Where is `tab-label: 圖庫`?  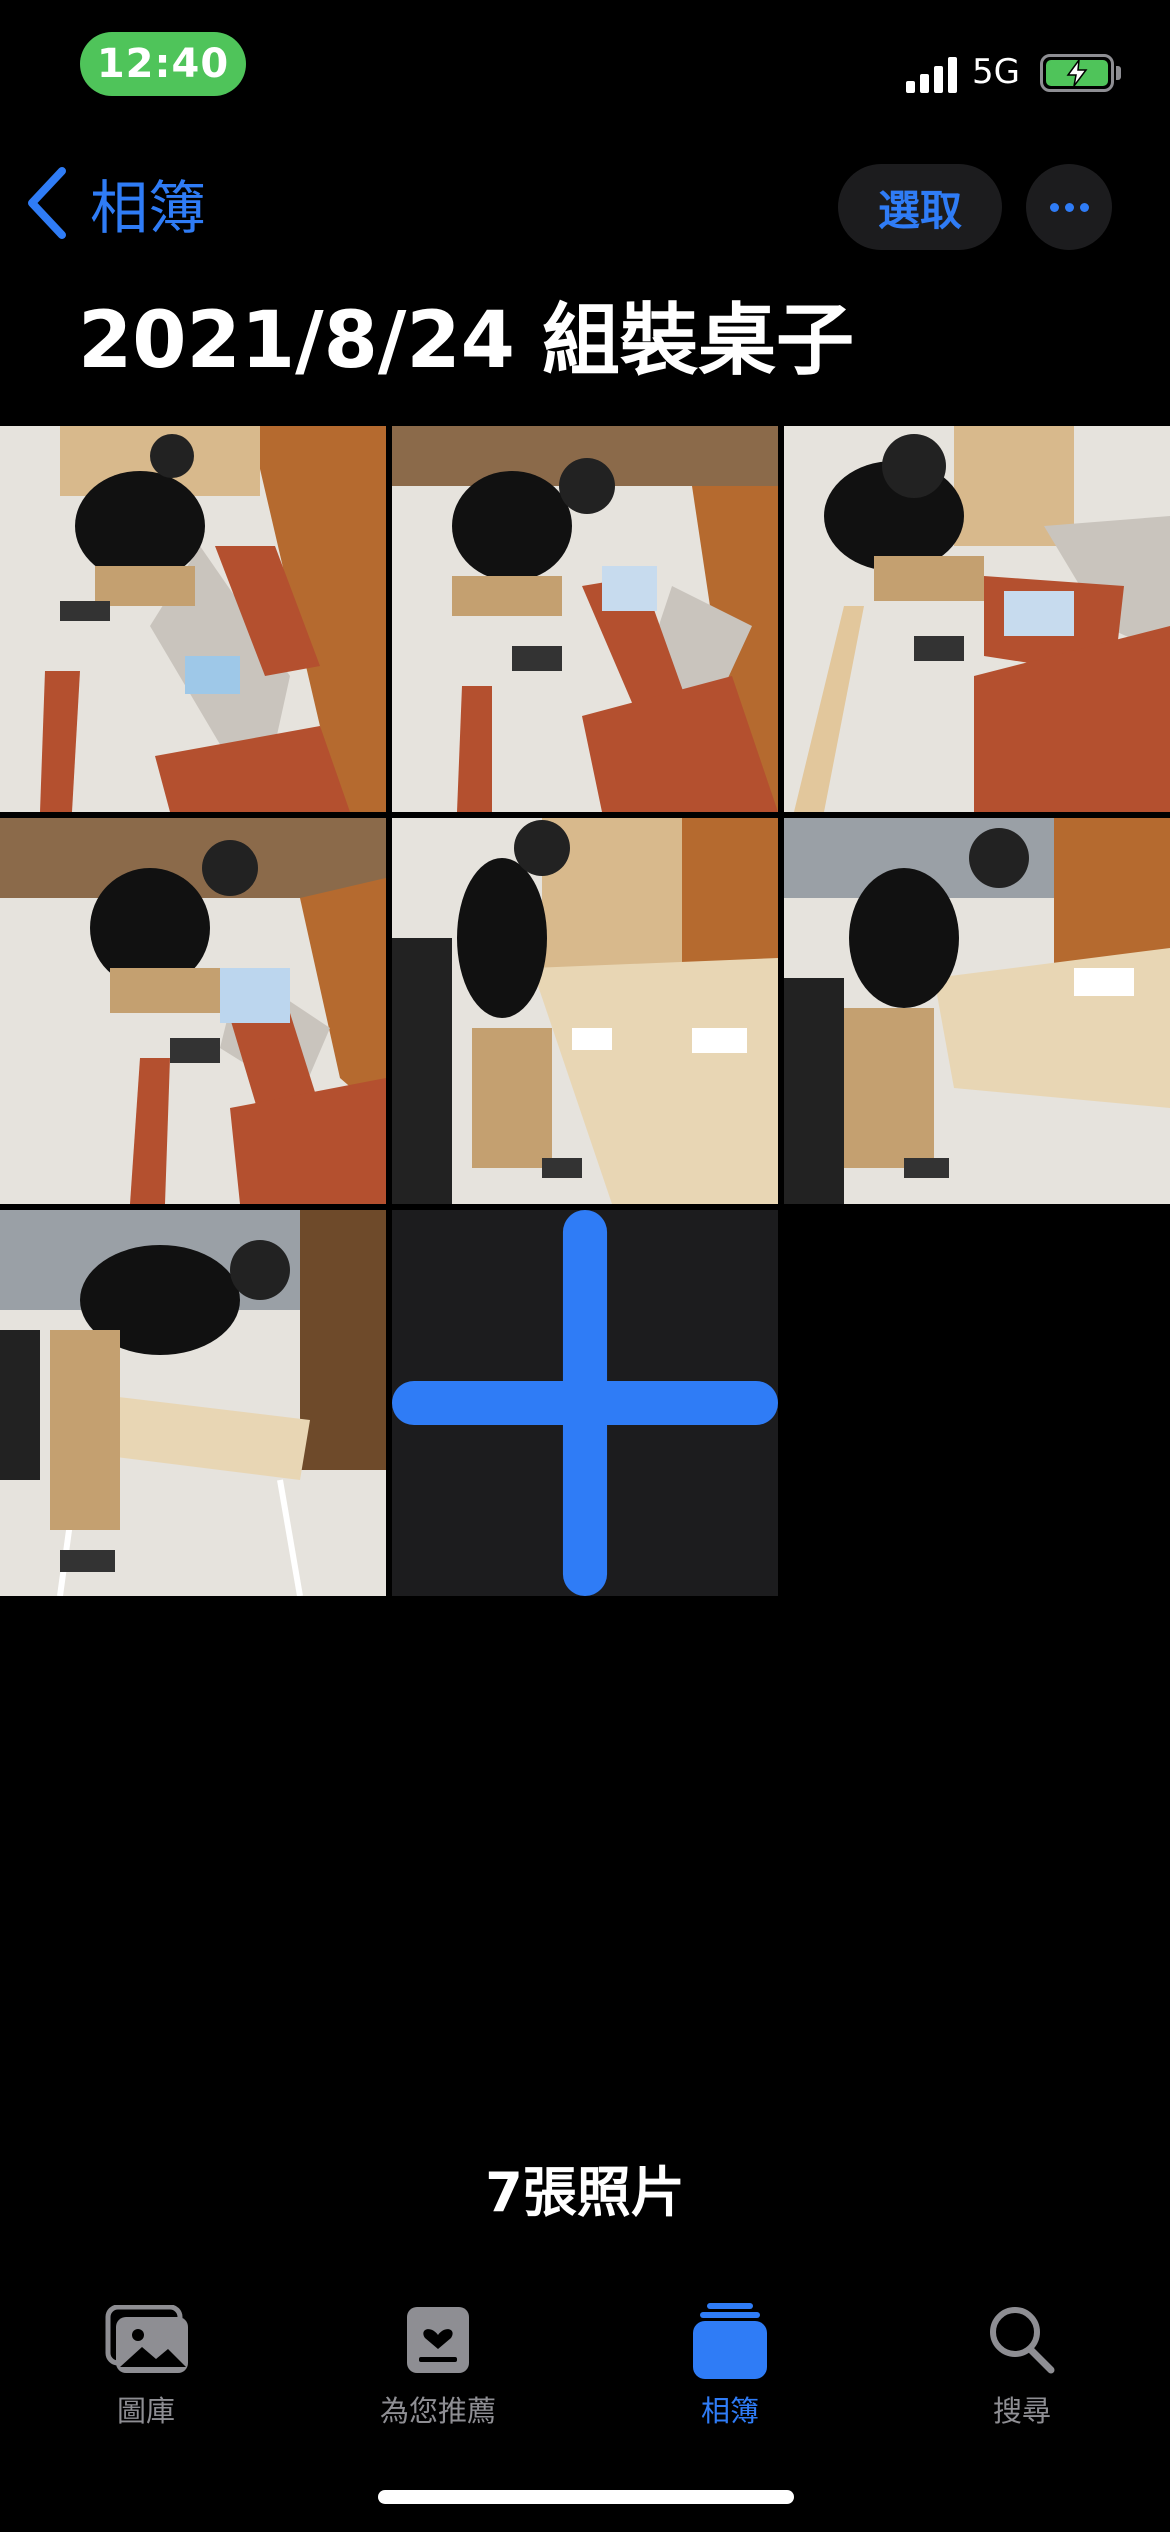
tab-label: 圖庫 is located at coordinates (145, 2411).